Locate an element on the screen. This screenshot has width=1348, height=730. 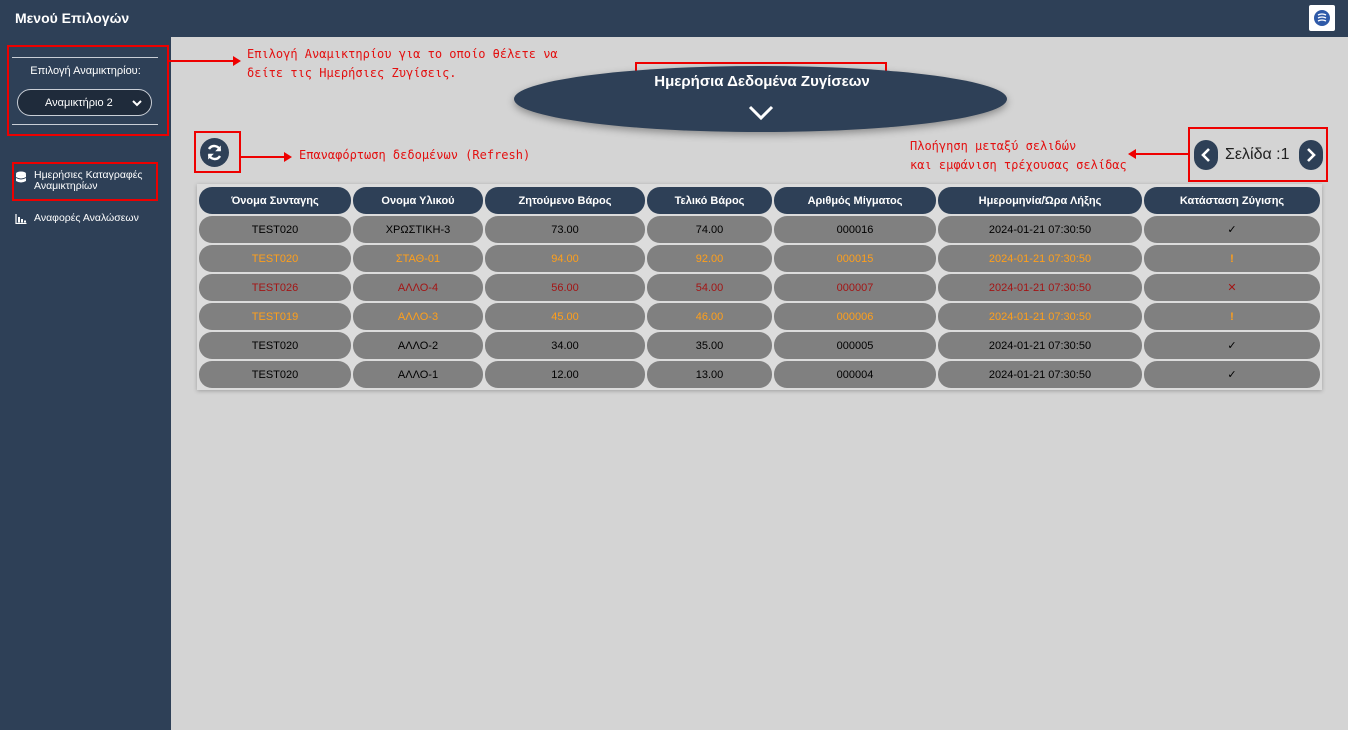
table-cell: 74.00 is located at coordinates (709, 229).